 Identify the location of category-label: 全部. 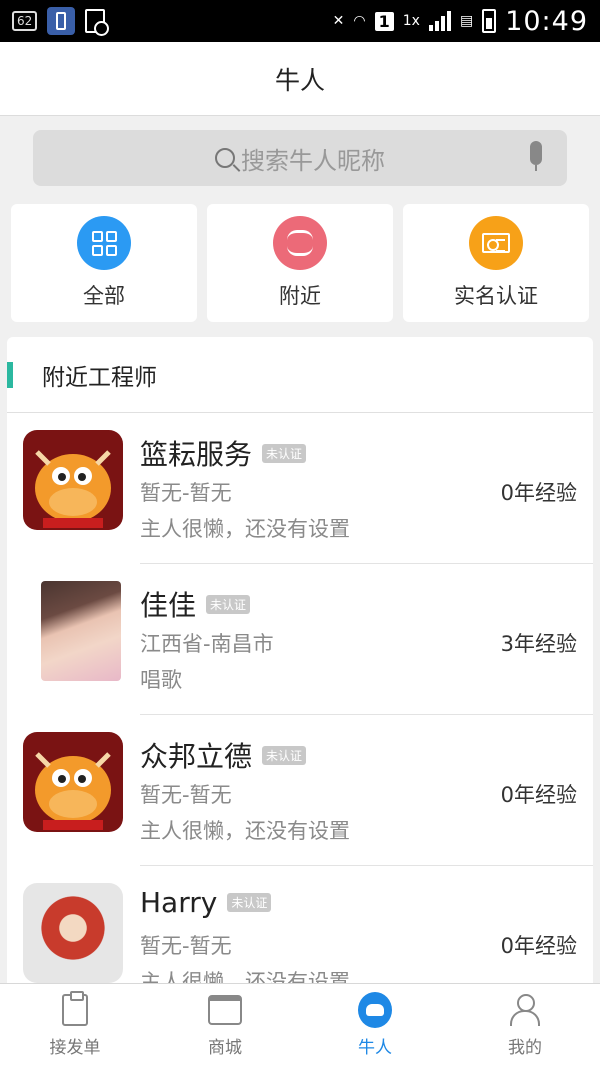
(104, 296).